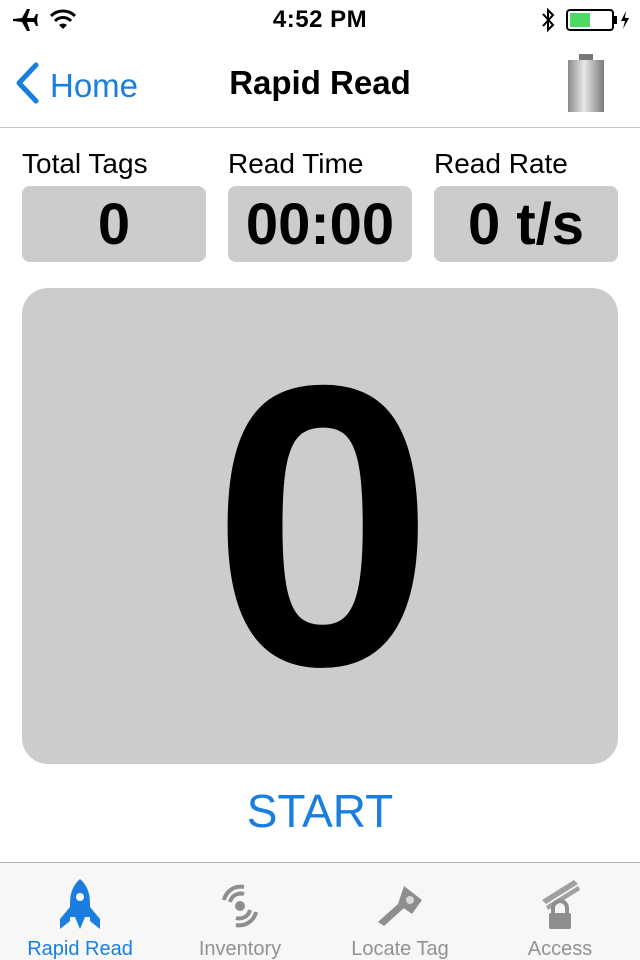  What do you see at coordinates (240, 949) in the screenshot?
I see `tab-label: Inventory` at bounding box center [240, 949].